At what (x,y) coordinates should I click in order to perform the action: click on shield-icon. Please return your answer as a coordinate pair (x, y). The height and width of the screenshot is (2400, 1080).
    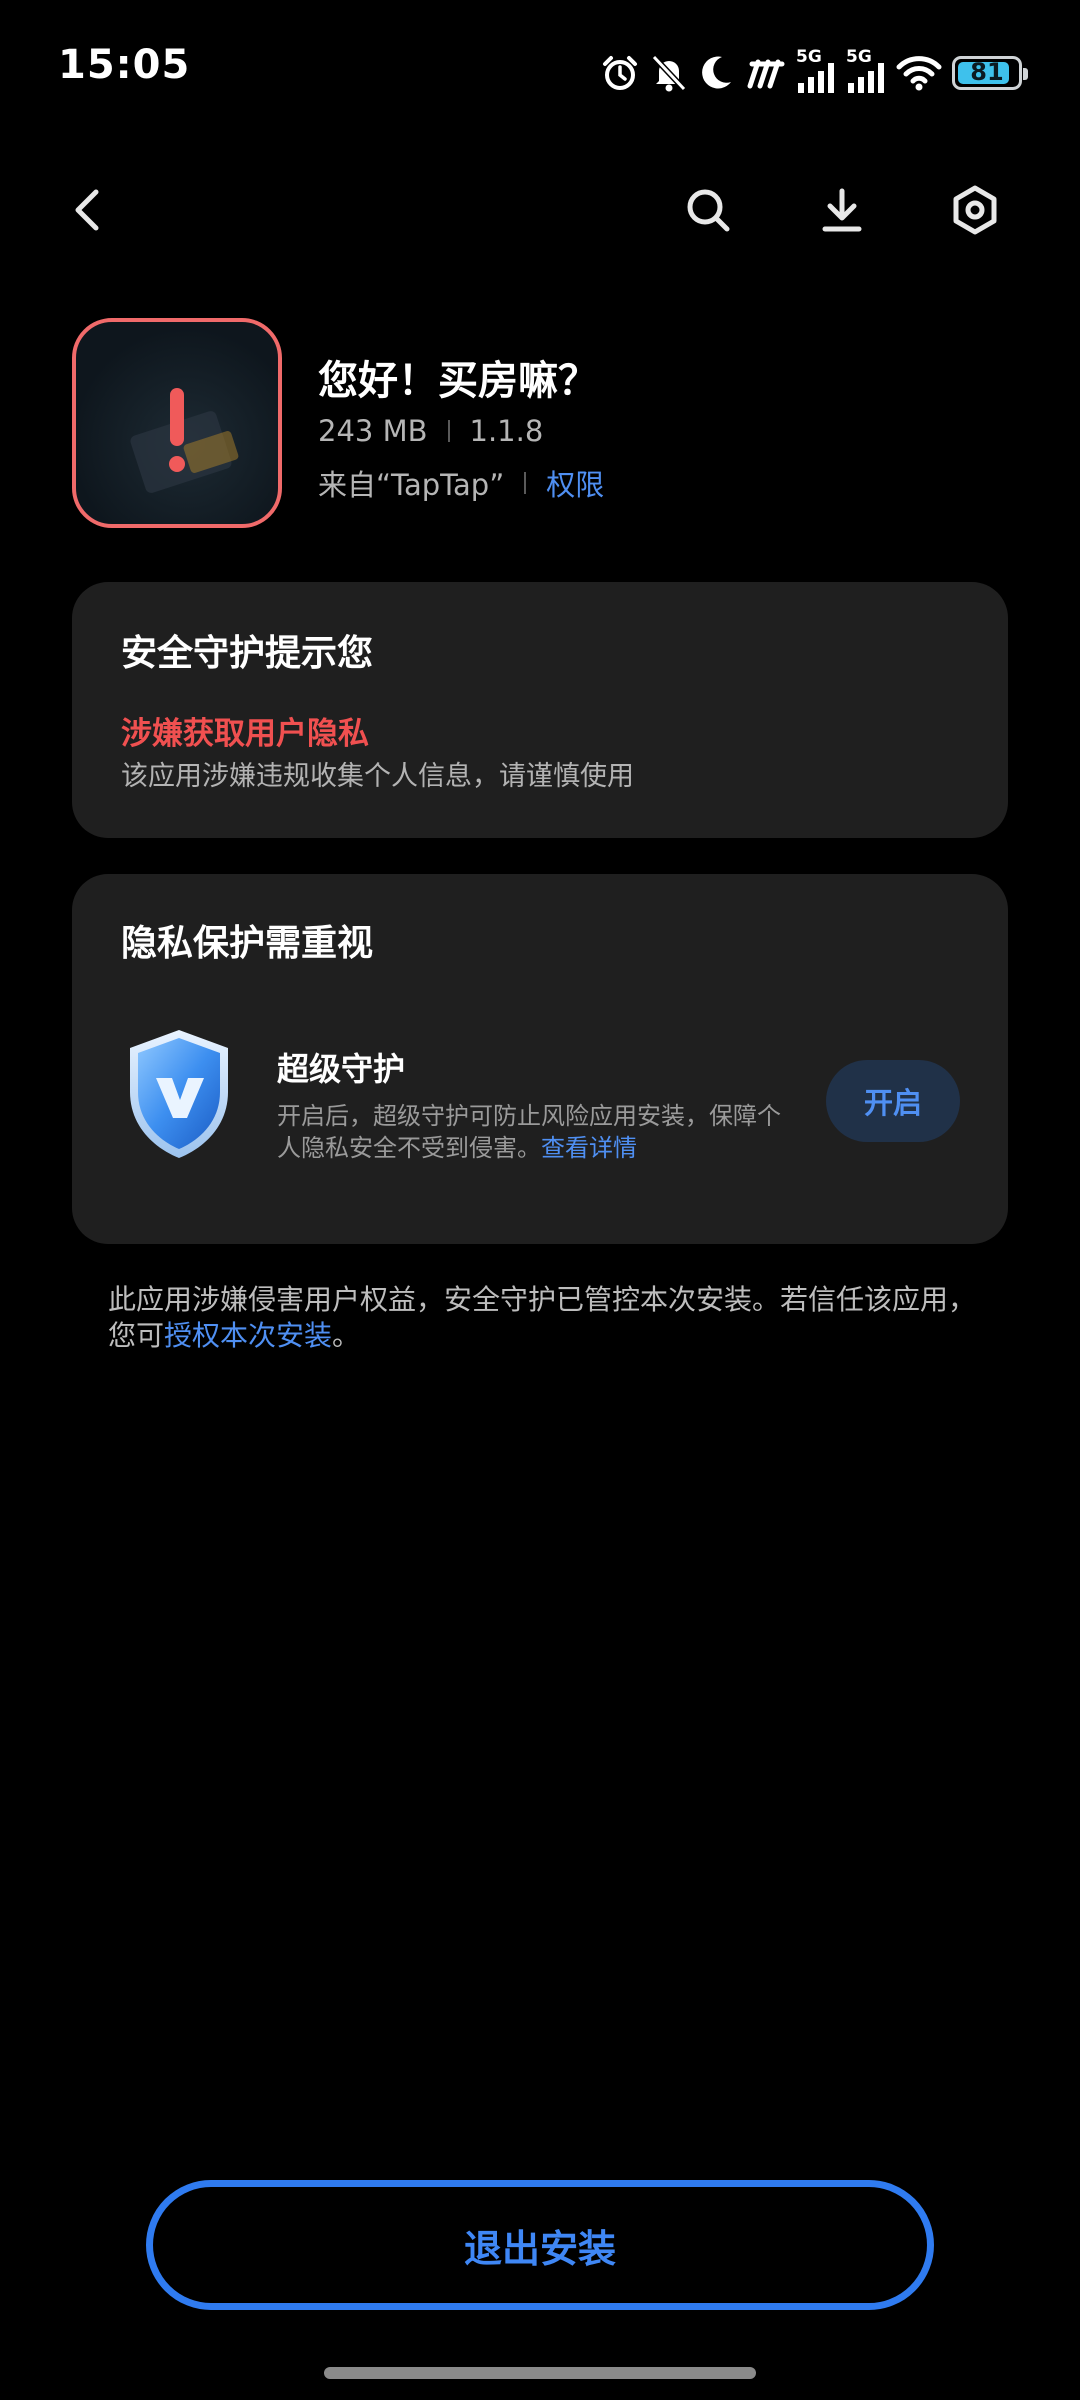
    Looking at the image, I should click on (179, 1094).